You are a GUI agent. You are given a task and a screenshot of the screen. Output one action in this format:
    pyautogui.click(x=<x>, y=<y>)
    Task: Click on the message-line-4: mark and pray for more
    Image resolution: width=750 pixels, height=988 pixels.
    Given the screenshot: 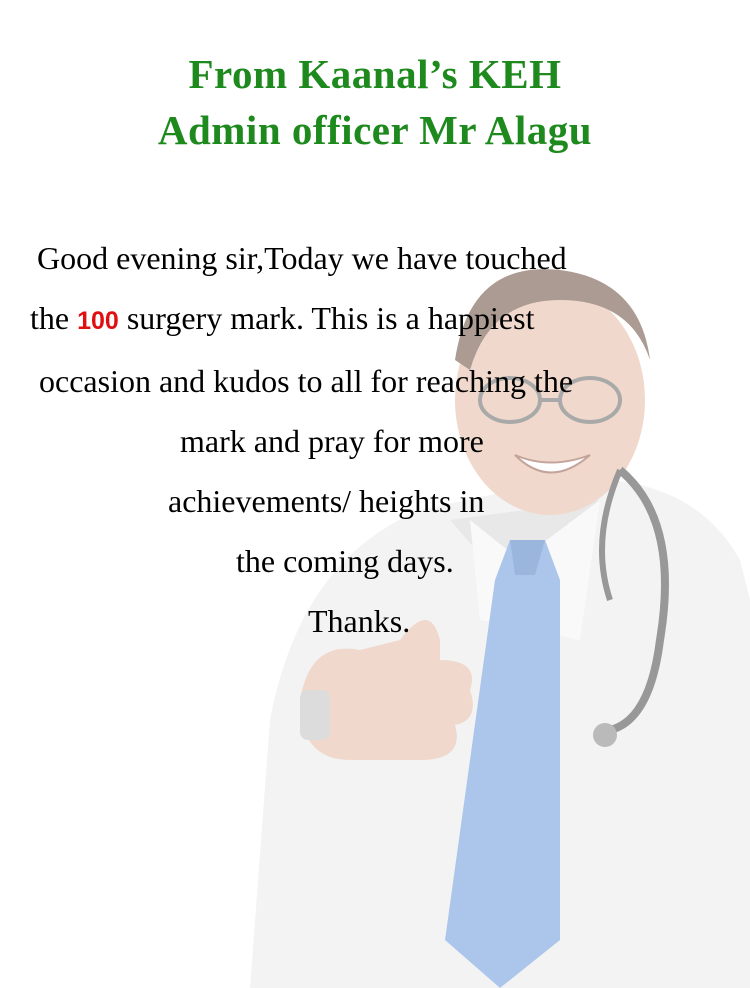 What is the action you would take?
    pyautogui.click(x=332, y=441)
    